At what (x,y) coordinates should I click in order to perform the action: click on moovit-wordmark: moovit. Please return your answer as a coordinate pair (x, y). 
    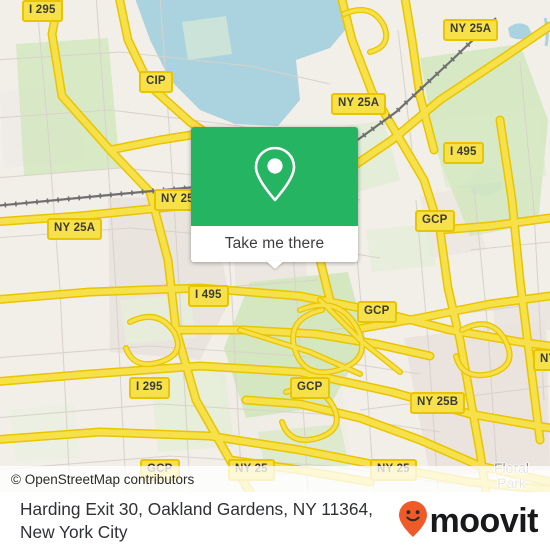
    Looking at the image, I should click on (484, 521).